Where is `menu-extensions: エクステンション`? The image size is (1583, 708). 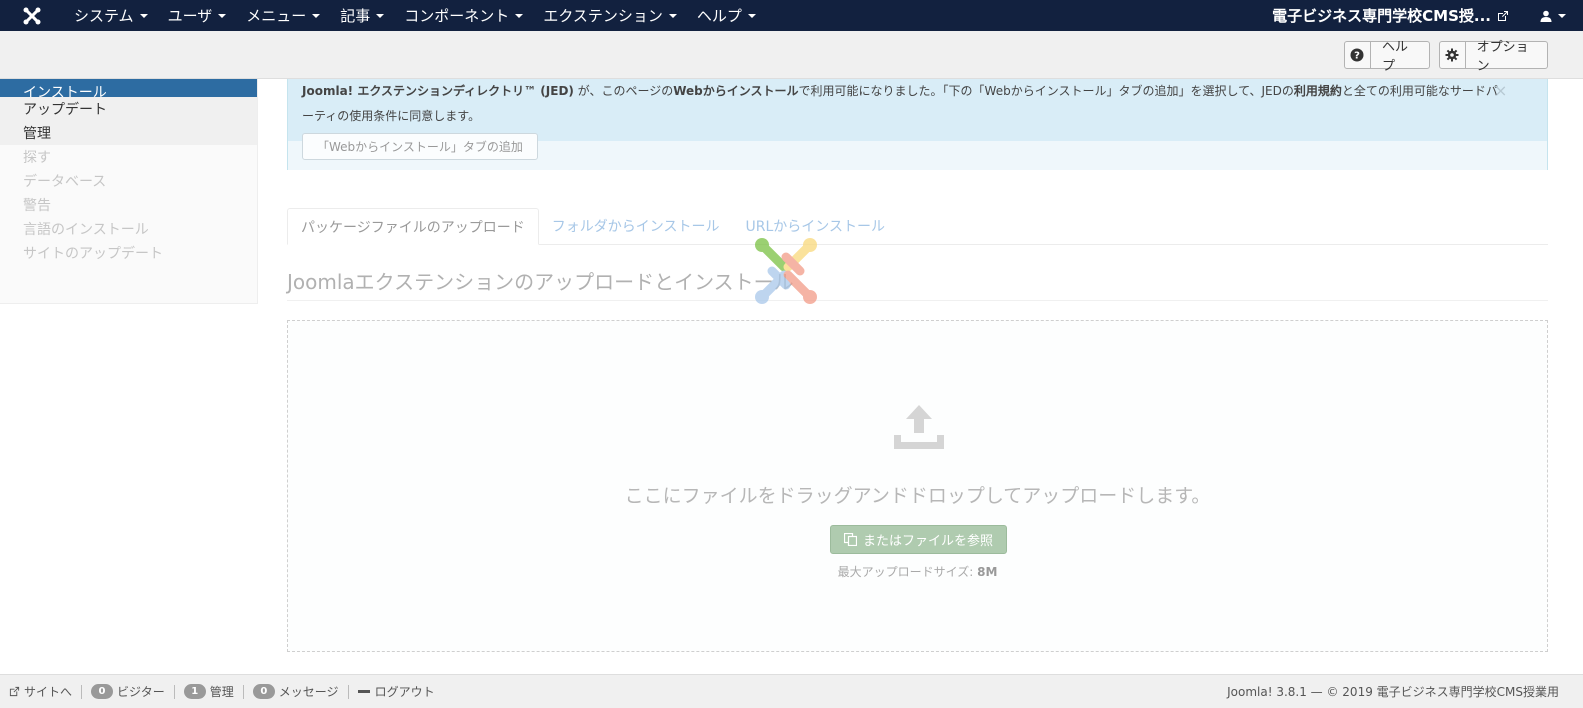 menu-extensions: エクステンション is located at coordinates (610, 15).